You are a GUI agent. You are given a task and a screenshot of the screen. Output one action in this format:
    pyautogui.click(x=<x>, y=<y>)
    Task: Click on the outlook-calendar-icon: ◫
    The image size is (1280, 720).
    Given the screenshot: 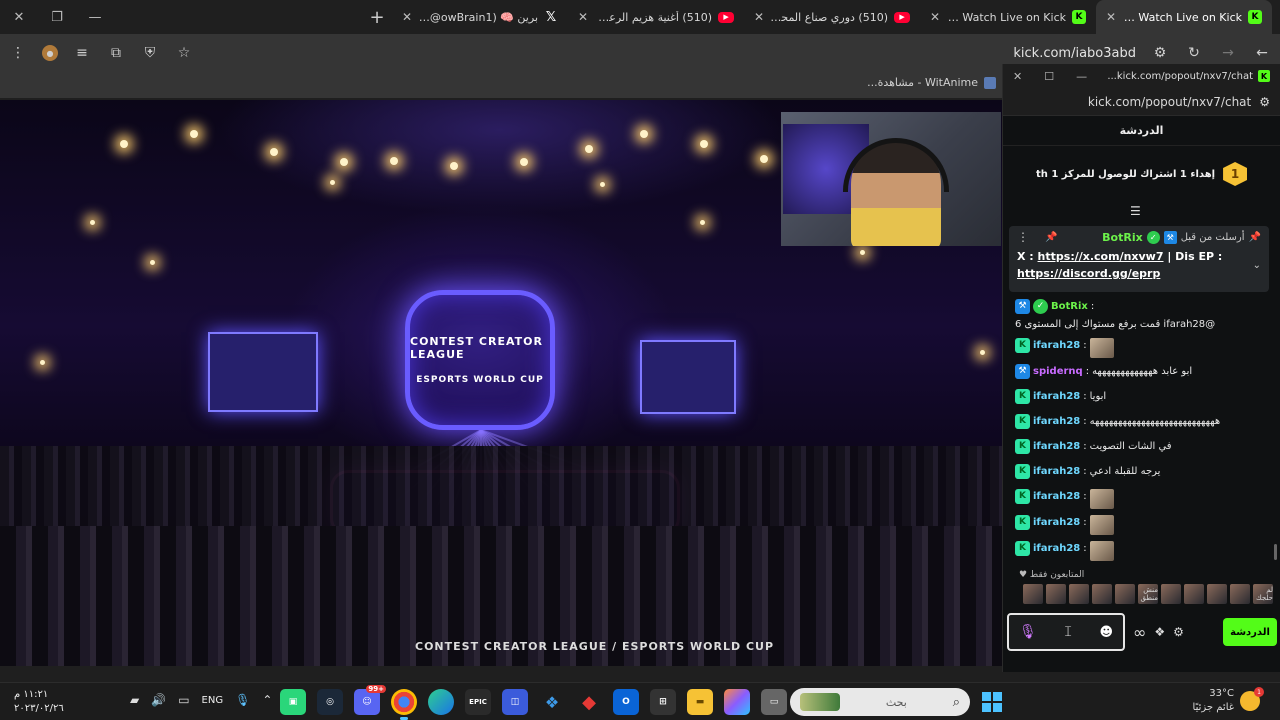 What is the action you would take?
    pyautogui.click(x=515, y=702)
    